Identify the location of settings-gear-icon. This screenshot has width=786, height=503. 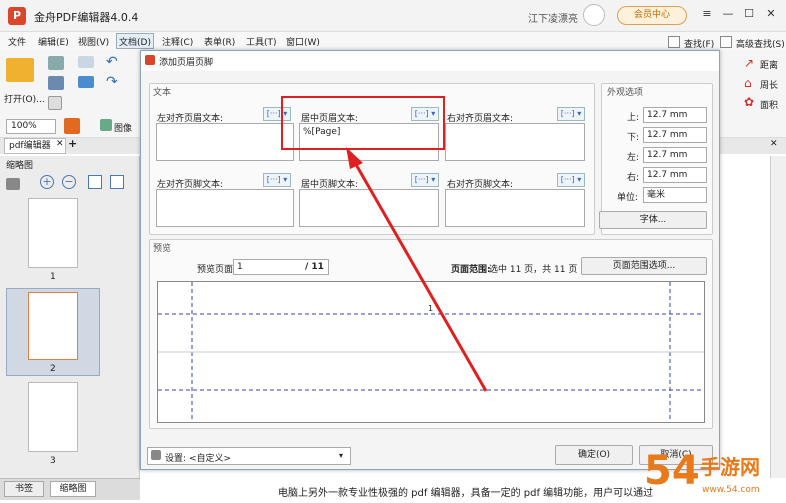
(156, 455).